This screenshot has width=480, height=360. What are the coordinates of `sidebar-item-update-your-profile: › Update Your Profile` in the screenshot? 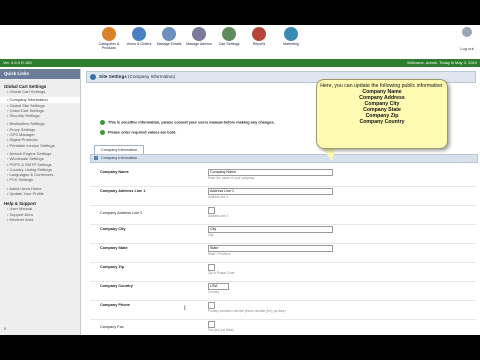 It's located at (40, 193).